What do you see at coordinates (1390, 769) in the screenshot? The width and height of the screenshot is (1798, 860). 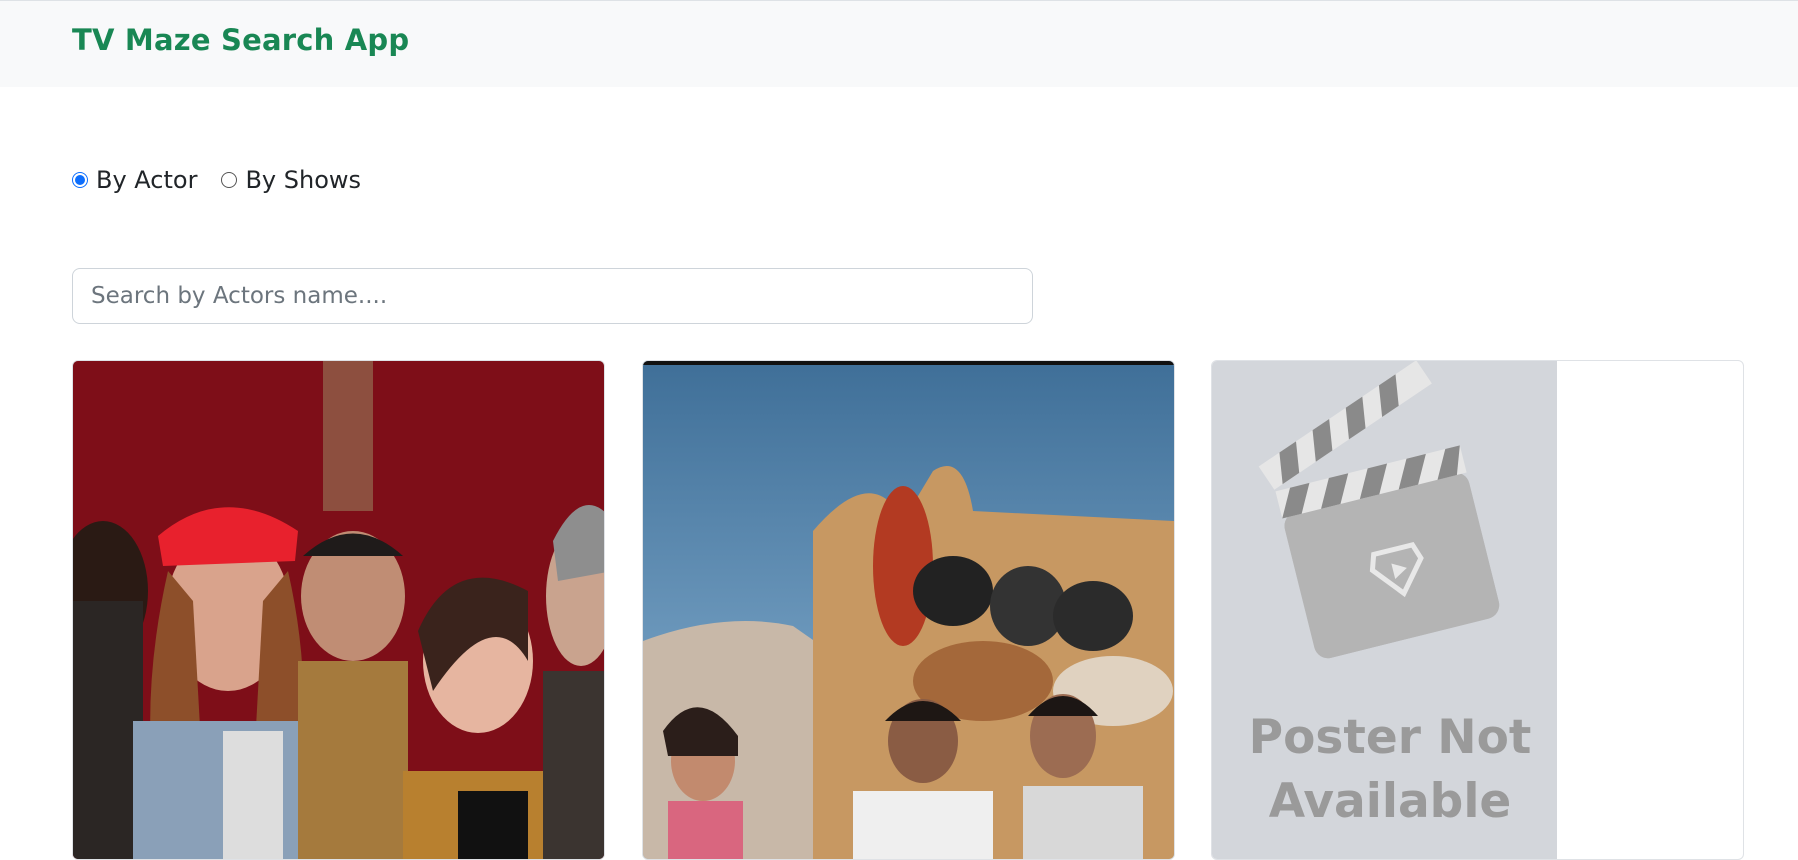 I see `poster-not-available-text: Poster Not Available` at bounding box center [1390, 769].